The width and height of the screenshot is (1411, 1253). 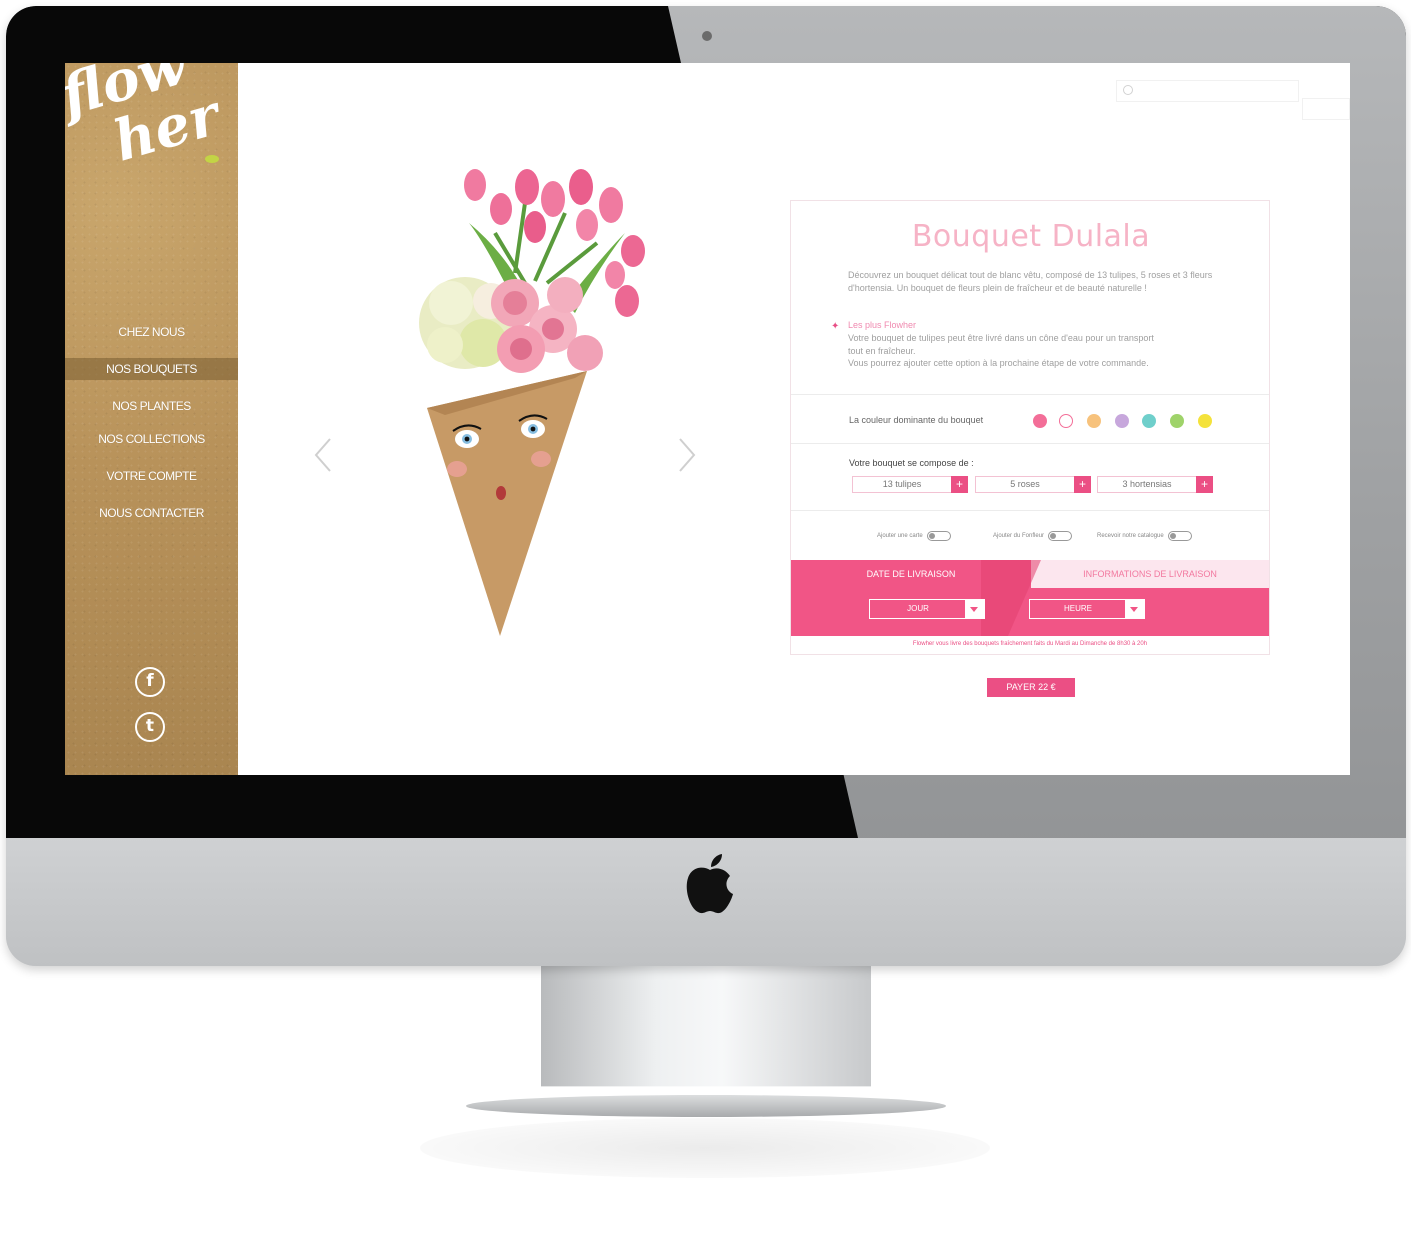 What do you see at coordinates (324, 455) in the screenshot?
I see `previous-arrow-icon` at bounding box center [324, 455].